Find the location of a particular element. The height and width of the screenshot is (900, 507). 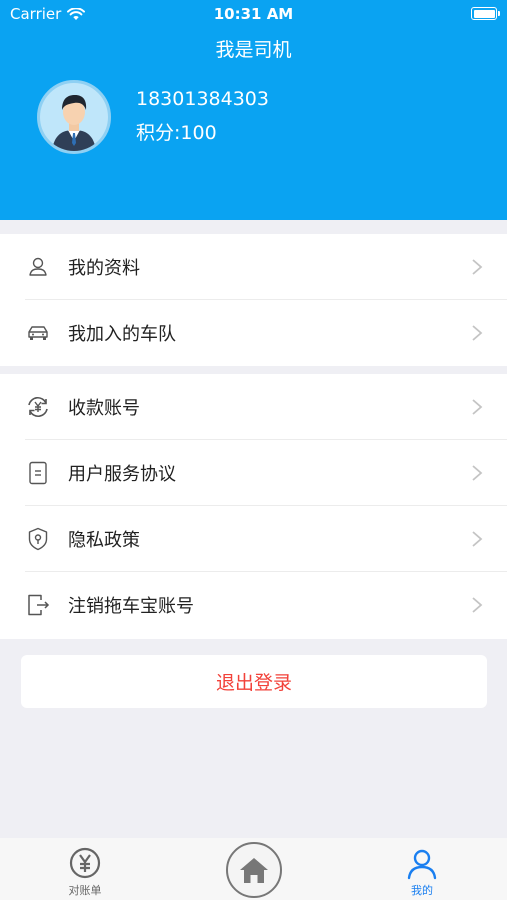

user-phone: 18301384303 is located at coordinates (202, 99).